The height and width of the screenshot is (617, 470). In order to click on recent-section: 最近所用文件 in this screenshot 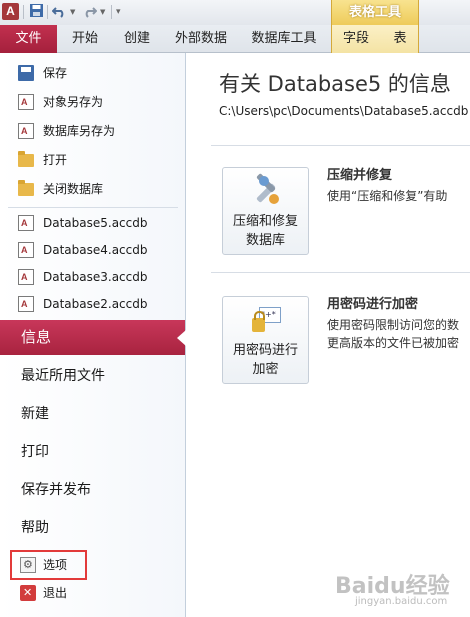, I will do `click(92, 376)`.